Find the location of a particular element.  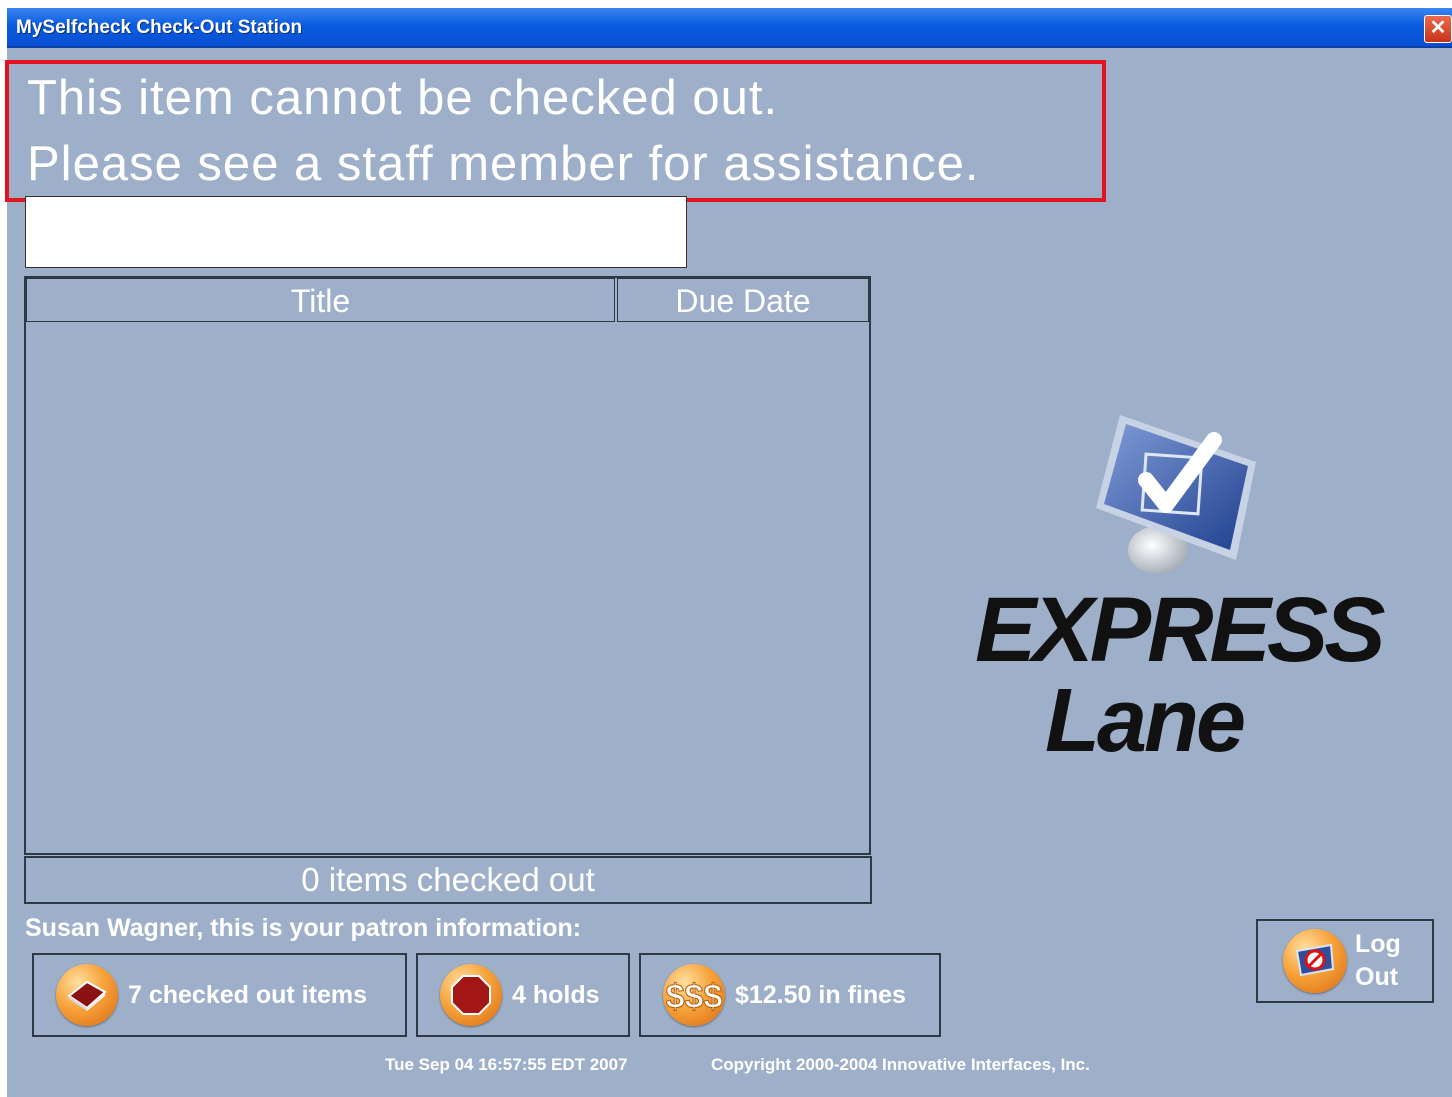

log-out-button: Log Out is located at coordinates (1345, 961).